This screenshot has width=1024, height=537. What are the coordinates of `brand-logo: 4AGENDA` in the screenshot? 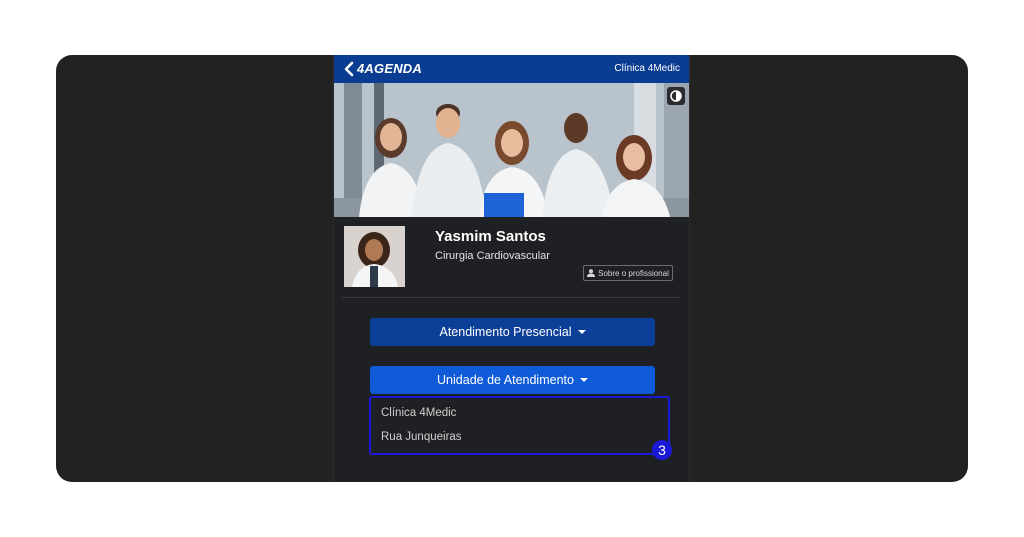 It's located at (389, 68).